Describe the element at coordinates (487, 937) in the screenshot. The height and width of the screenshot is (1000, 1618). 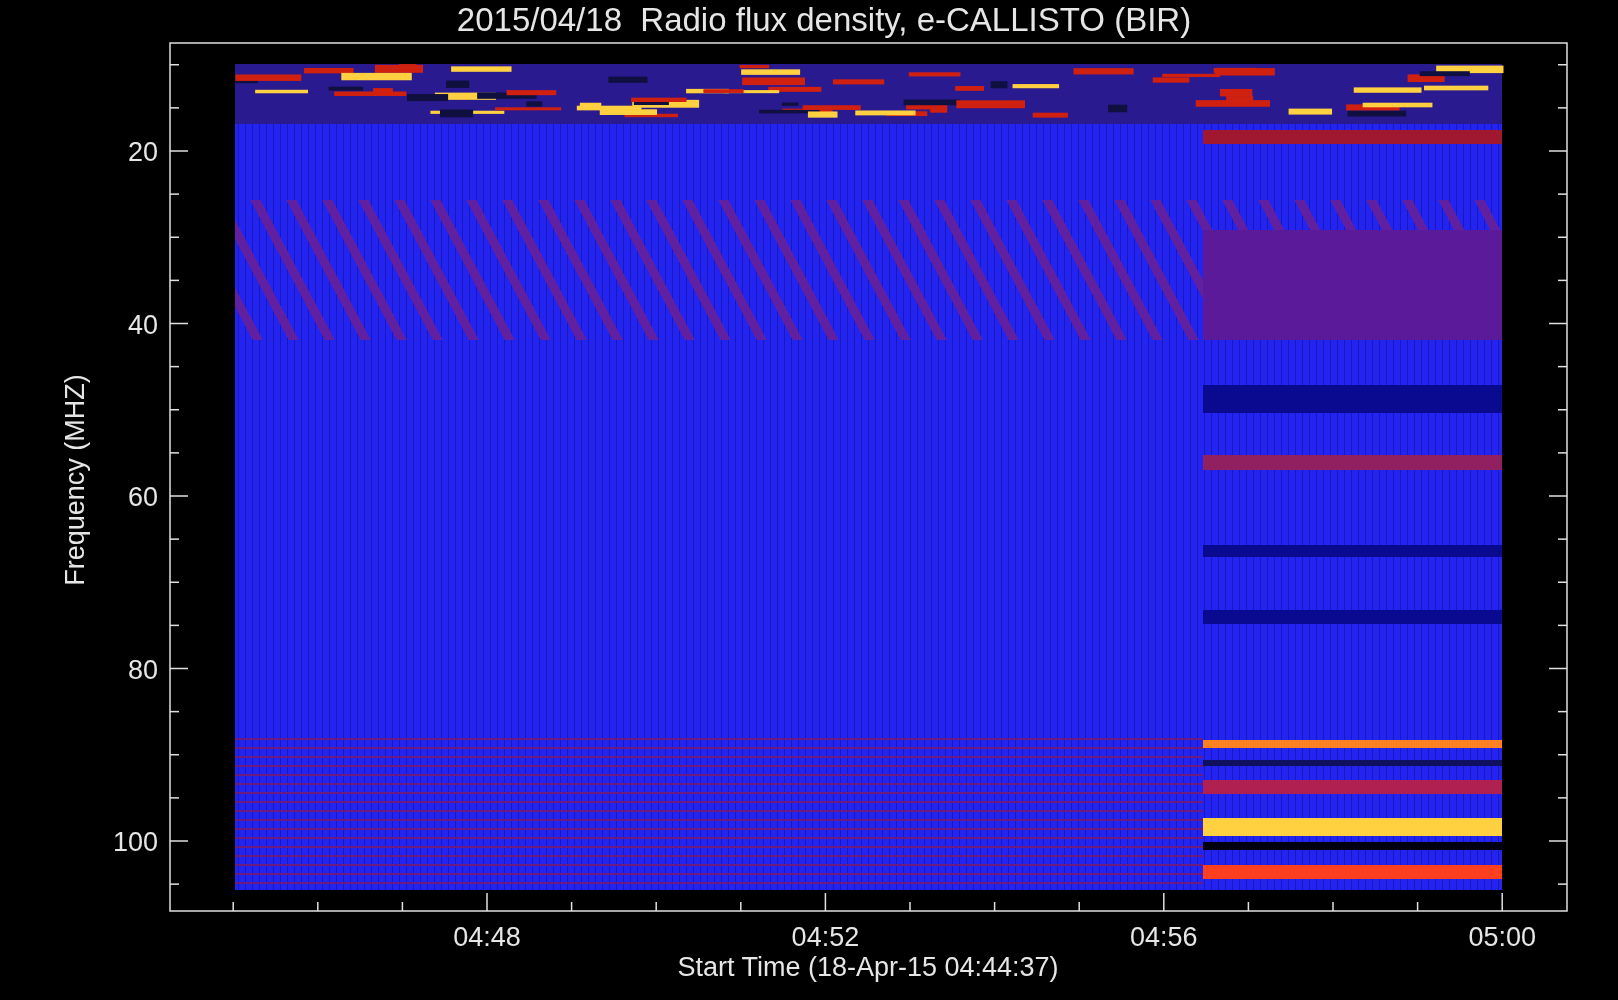
I see `x-tick-label: 04:48` at that location.